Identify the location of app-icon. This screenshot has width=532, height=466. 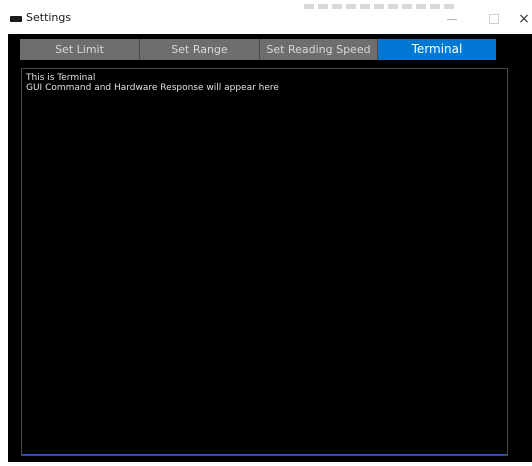
(16, 19).